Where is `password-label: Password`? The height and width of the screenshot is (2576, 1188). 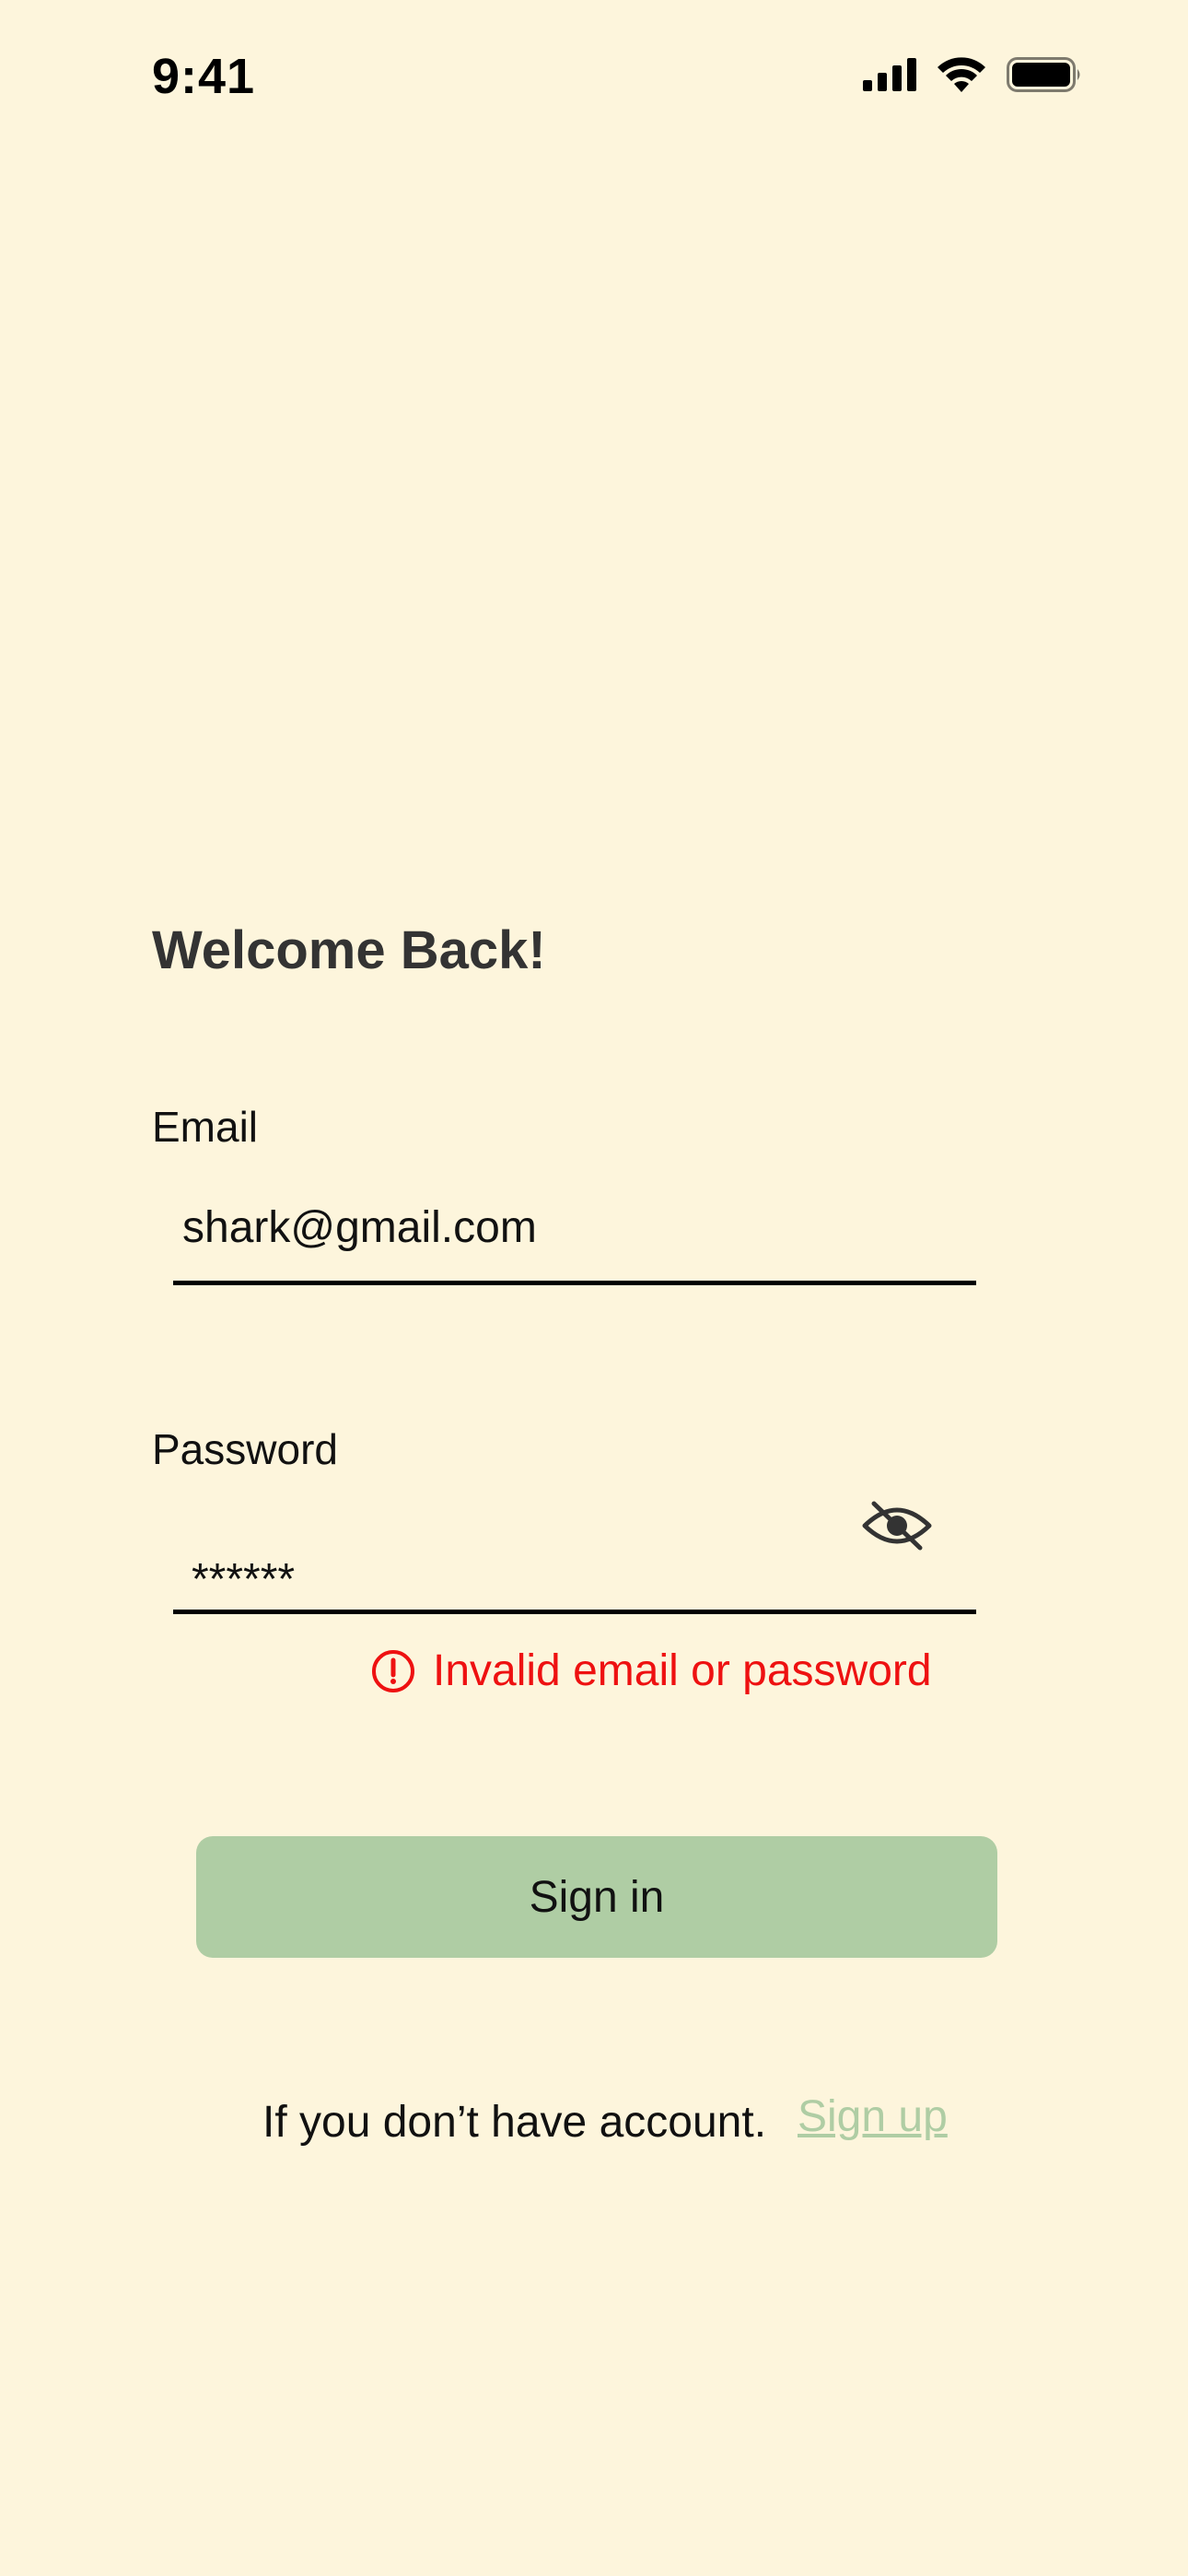 password-label: Password is located at coordinates (245, 1449).